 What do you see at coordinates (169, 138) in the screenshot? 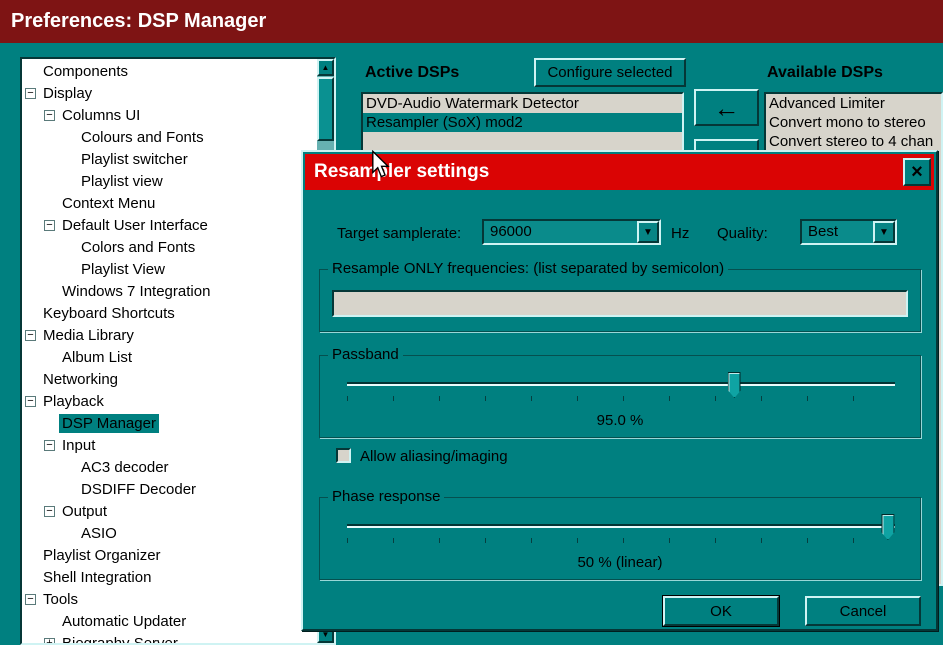
I see `tree-item-colours-and-fonts: Colours and Fonts` at bounding box center [169, 138].